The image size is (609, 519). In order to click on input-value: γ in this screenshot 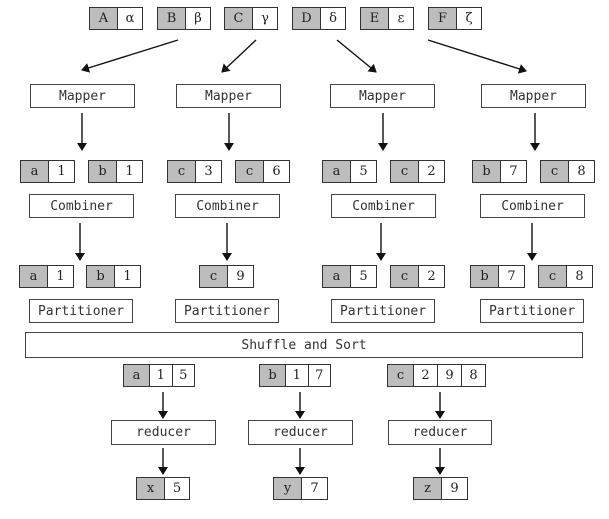, I will do `click(264, 18)`.